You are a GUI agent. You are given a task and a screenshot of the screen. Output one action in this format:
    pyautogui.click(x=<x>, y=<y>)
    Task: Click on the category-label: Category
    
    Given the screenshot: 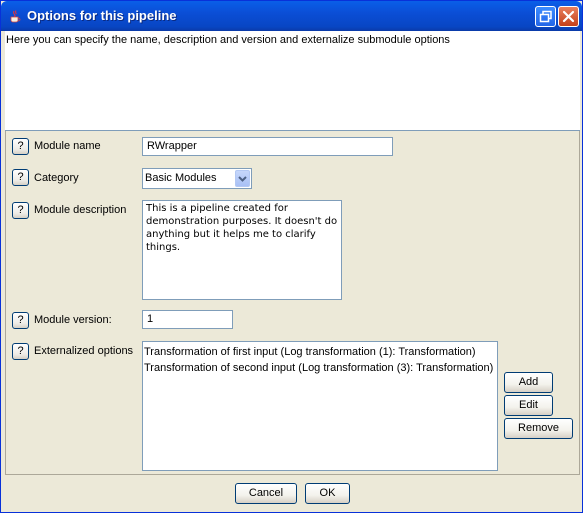 What is the action you would take?
    pyautogui.click(x=56, y=178)
    